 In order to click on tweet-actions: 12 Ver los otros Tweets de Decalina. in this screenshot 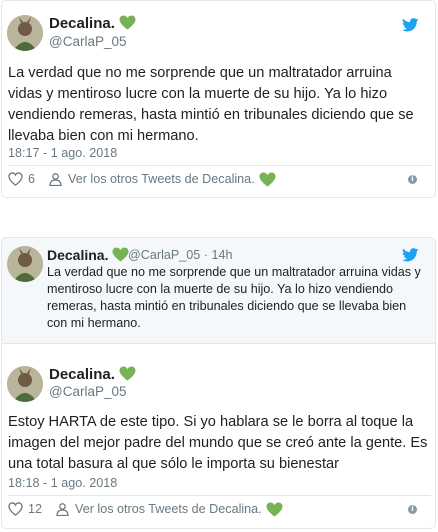, I will do `click(145, 509)`.